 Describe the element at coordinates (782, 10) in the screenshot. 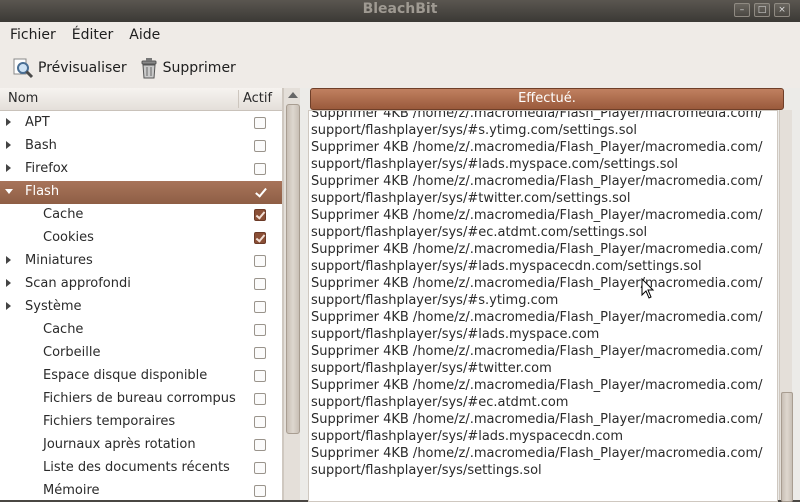

I see `close-button: ×` at that location.